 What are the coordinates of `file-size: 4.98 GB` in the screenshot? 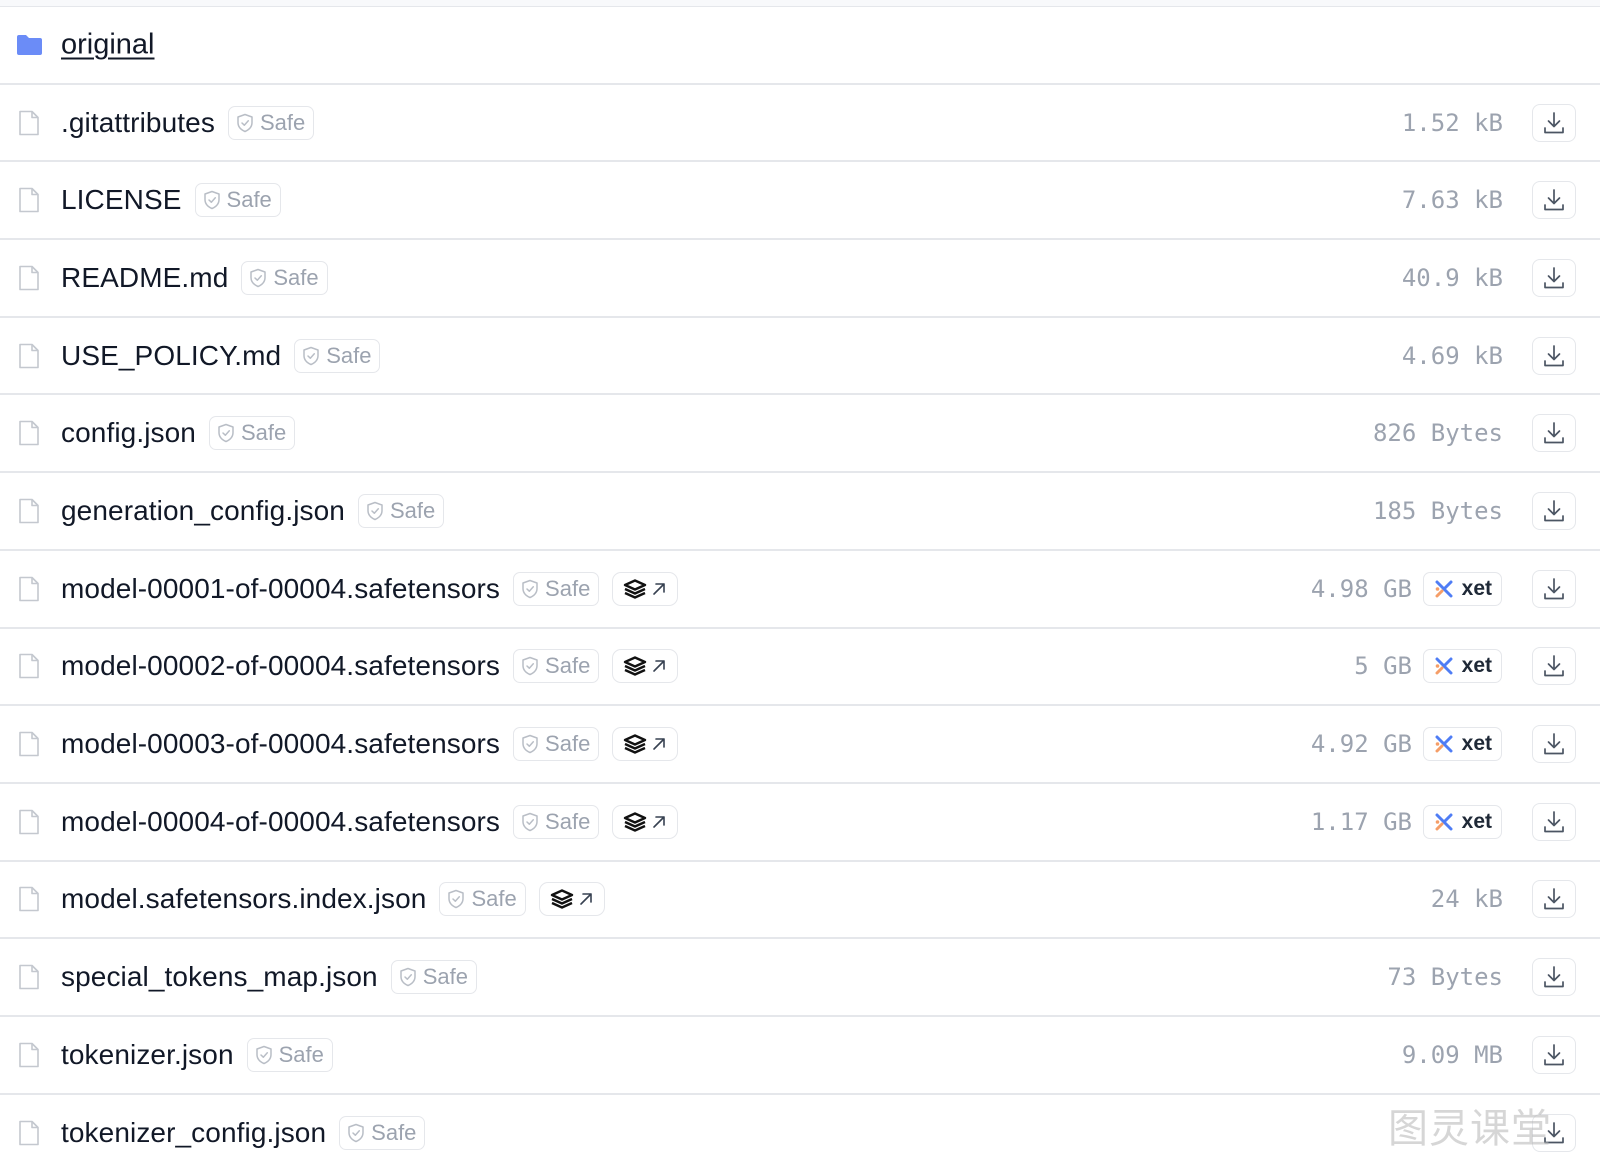 It's located at (1361, 588).